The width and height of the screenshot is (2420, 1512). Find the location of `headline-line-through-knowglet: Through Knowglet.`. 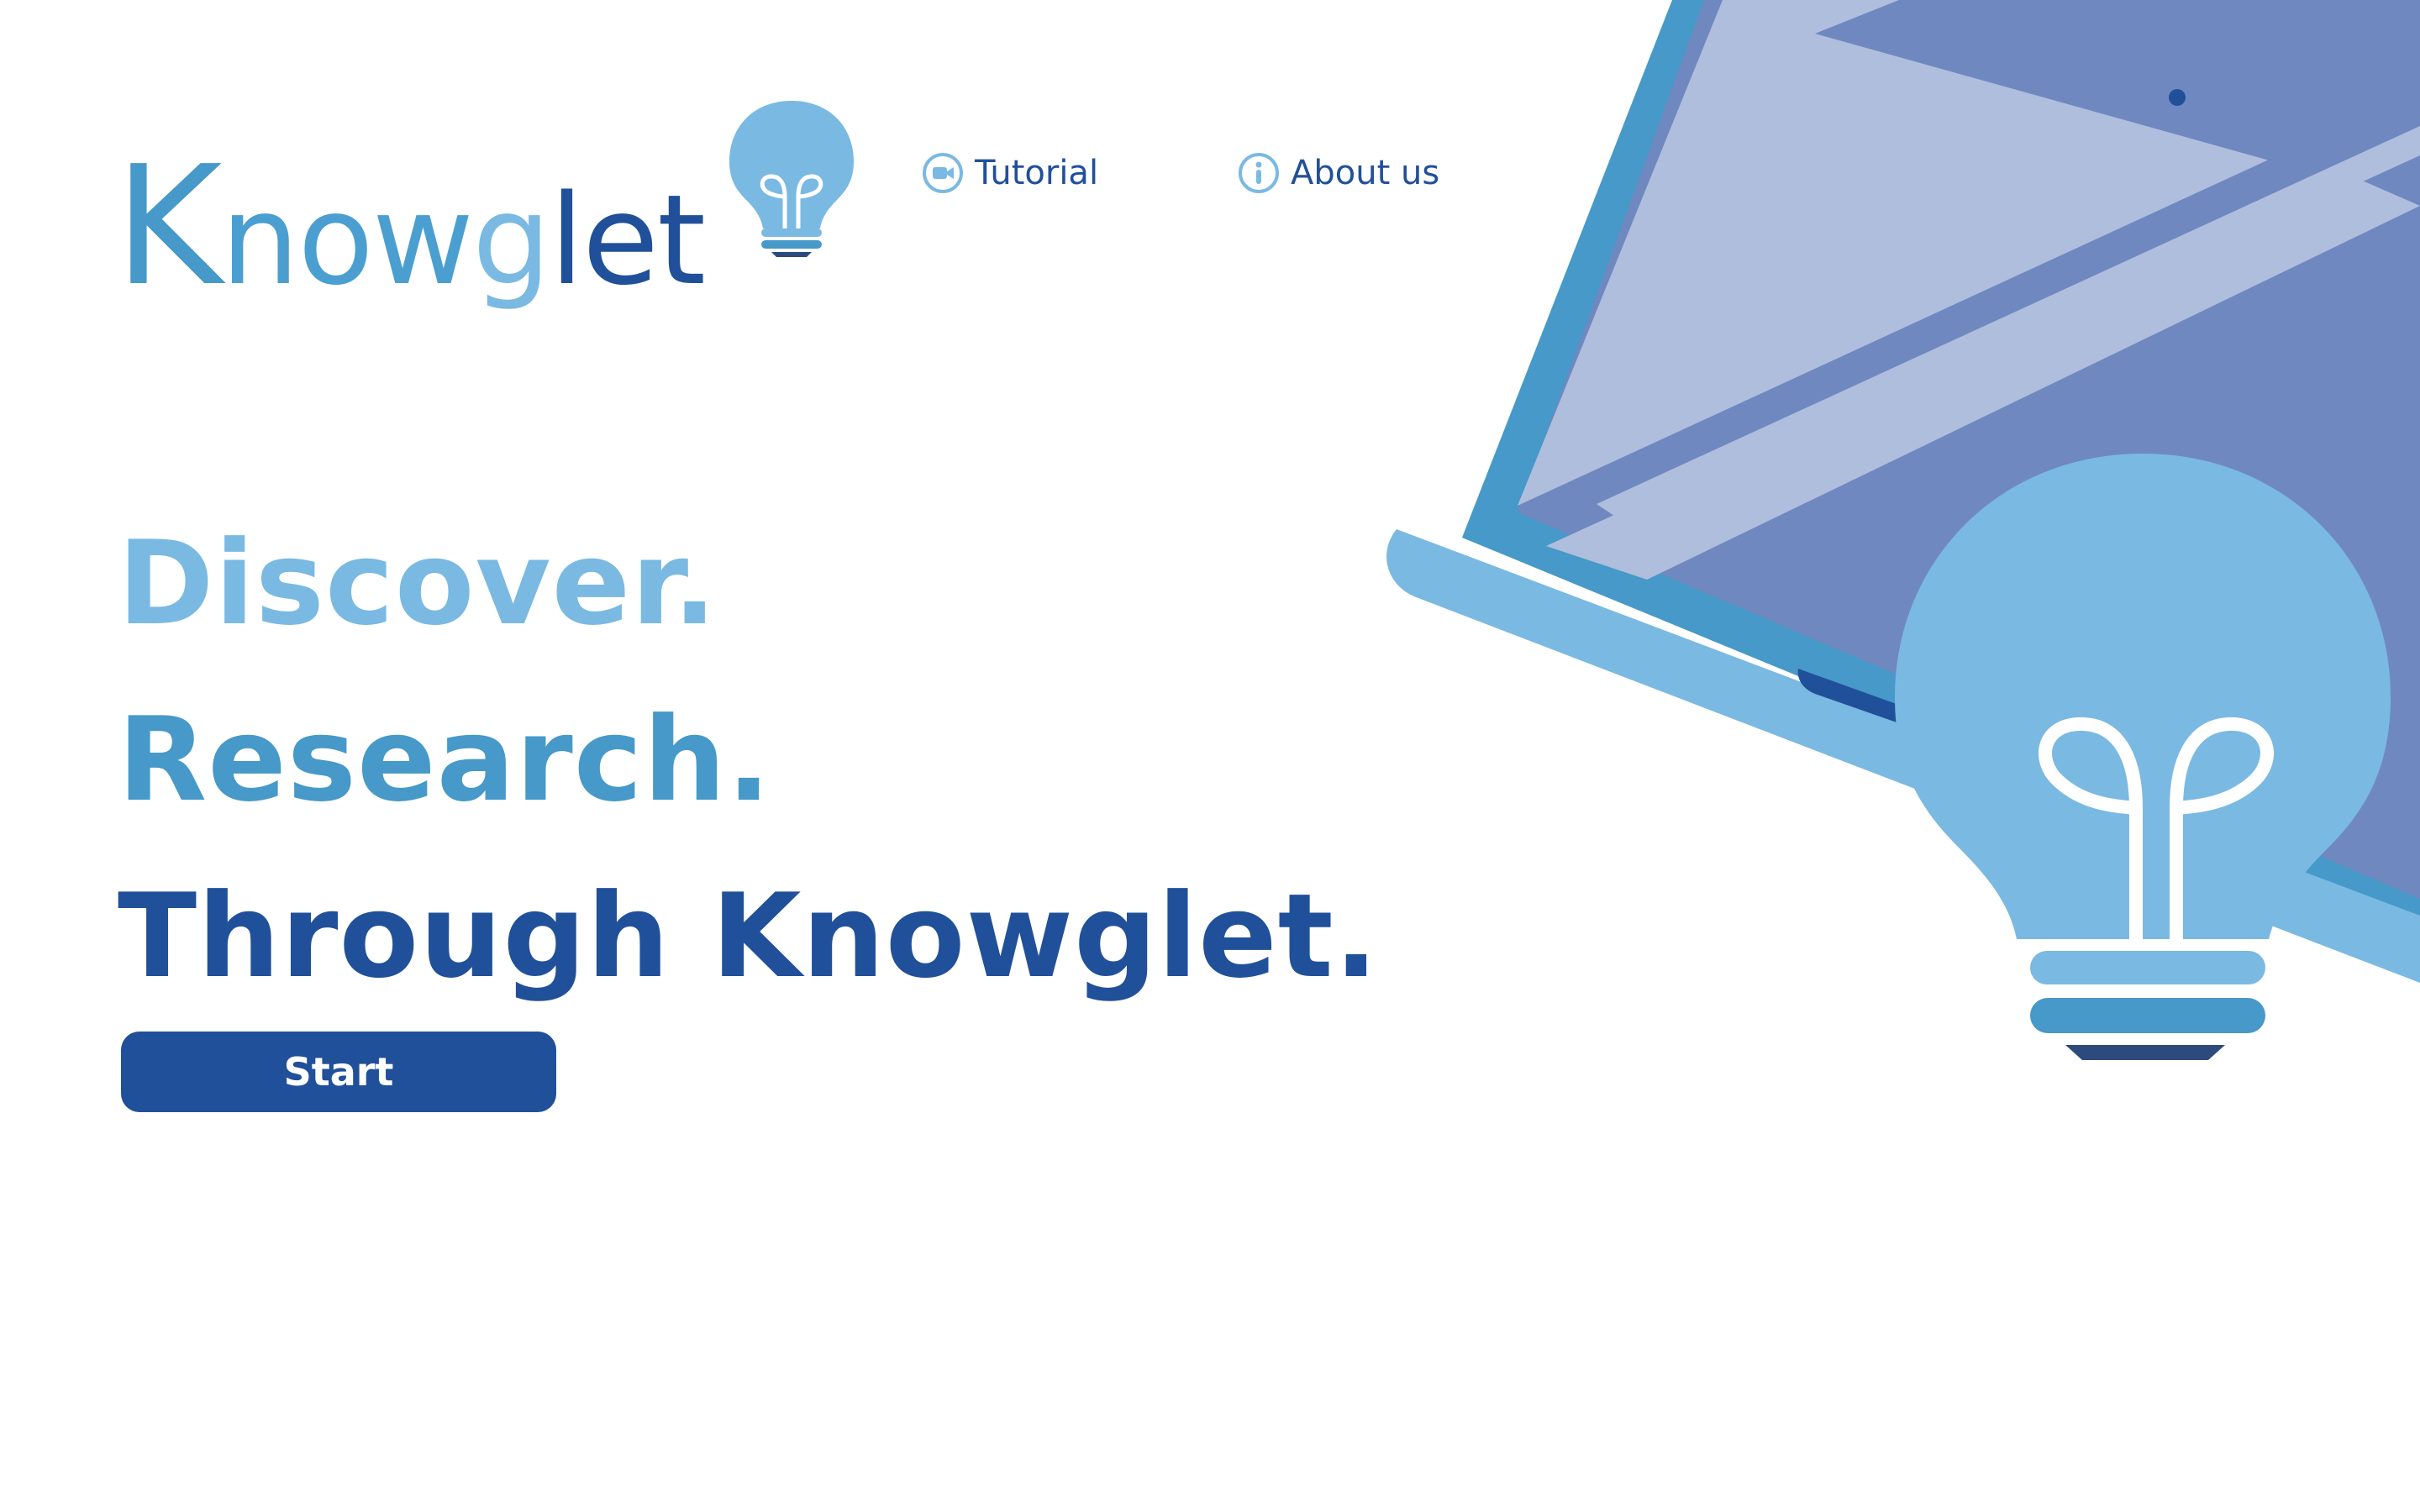

headline-line-through-knowglet: Through Knowglet. is located at coordinates (749, 936).